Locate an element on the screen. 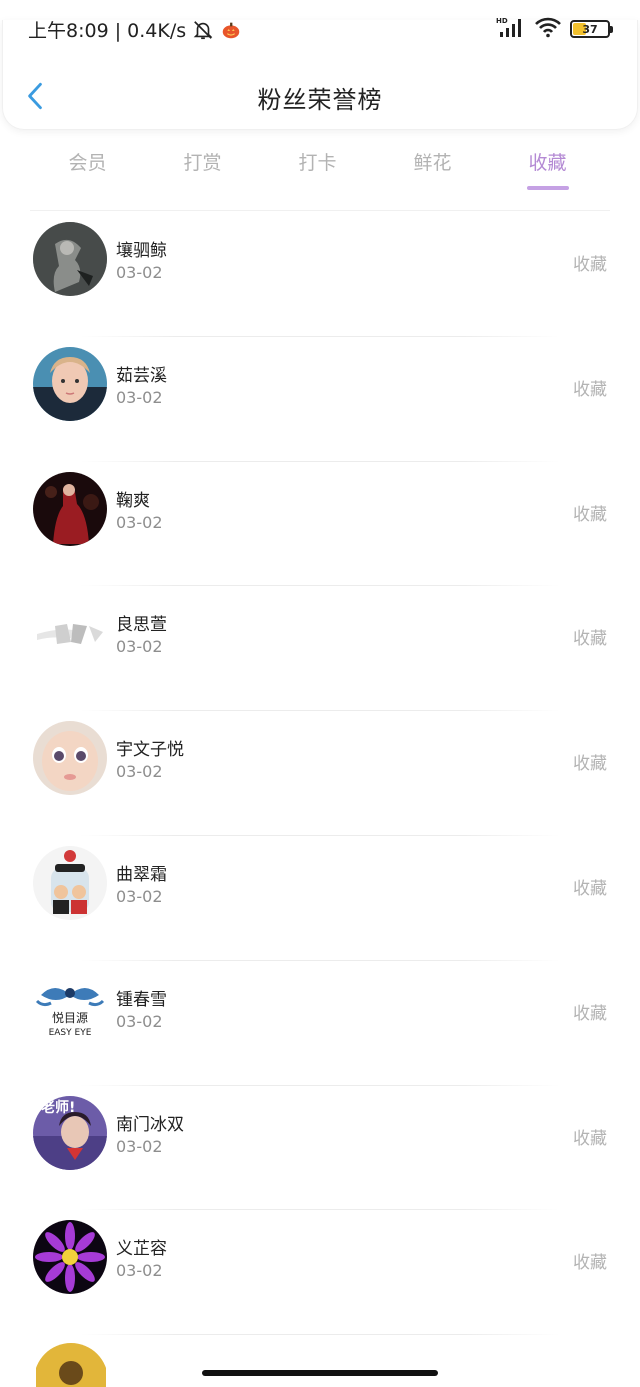 The height and width of the screenshot is (1387, 640). tabs-divider is located at coordinates (320, 210).